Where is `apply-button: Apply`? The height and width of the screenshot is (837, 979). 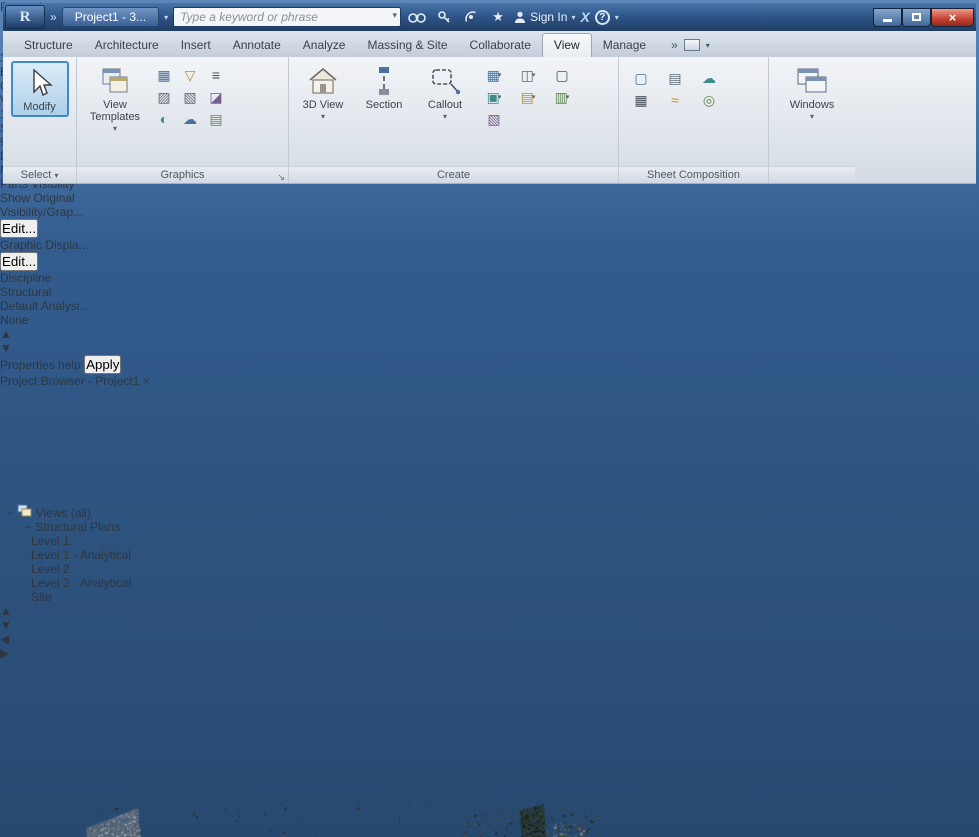 apply-button: Apply is located at coordinates (103, 364).